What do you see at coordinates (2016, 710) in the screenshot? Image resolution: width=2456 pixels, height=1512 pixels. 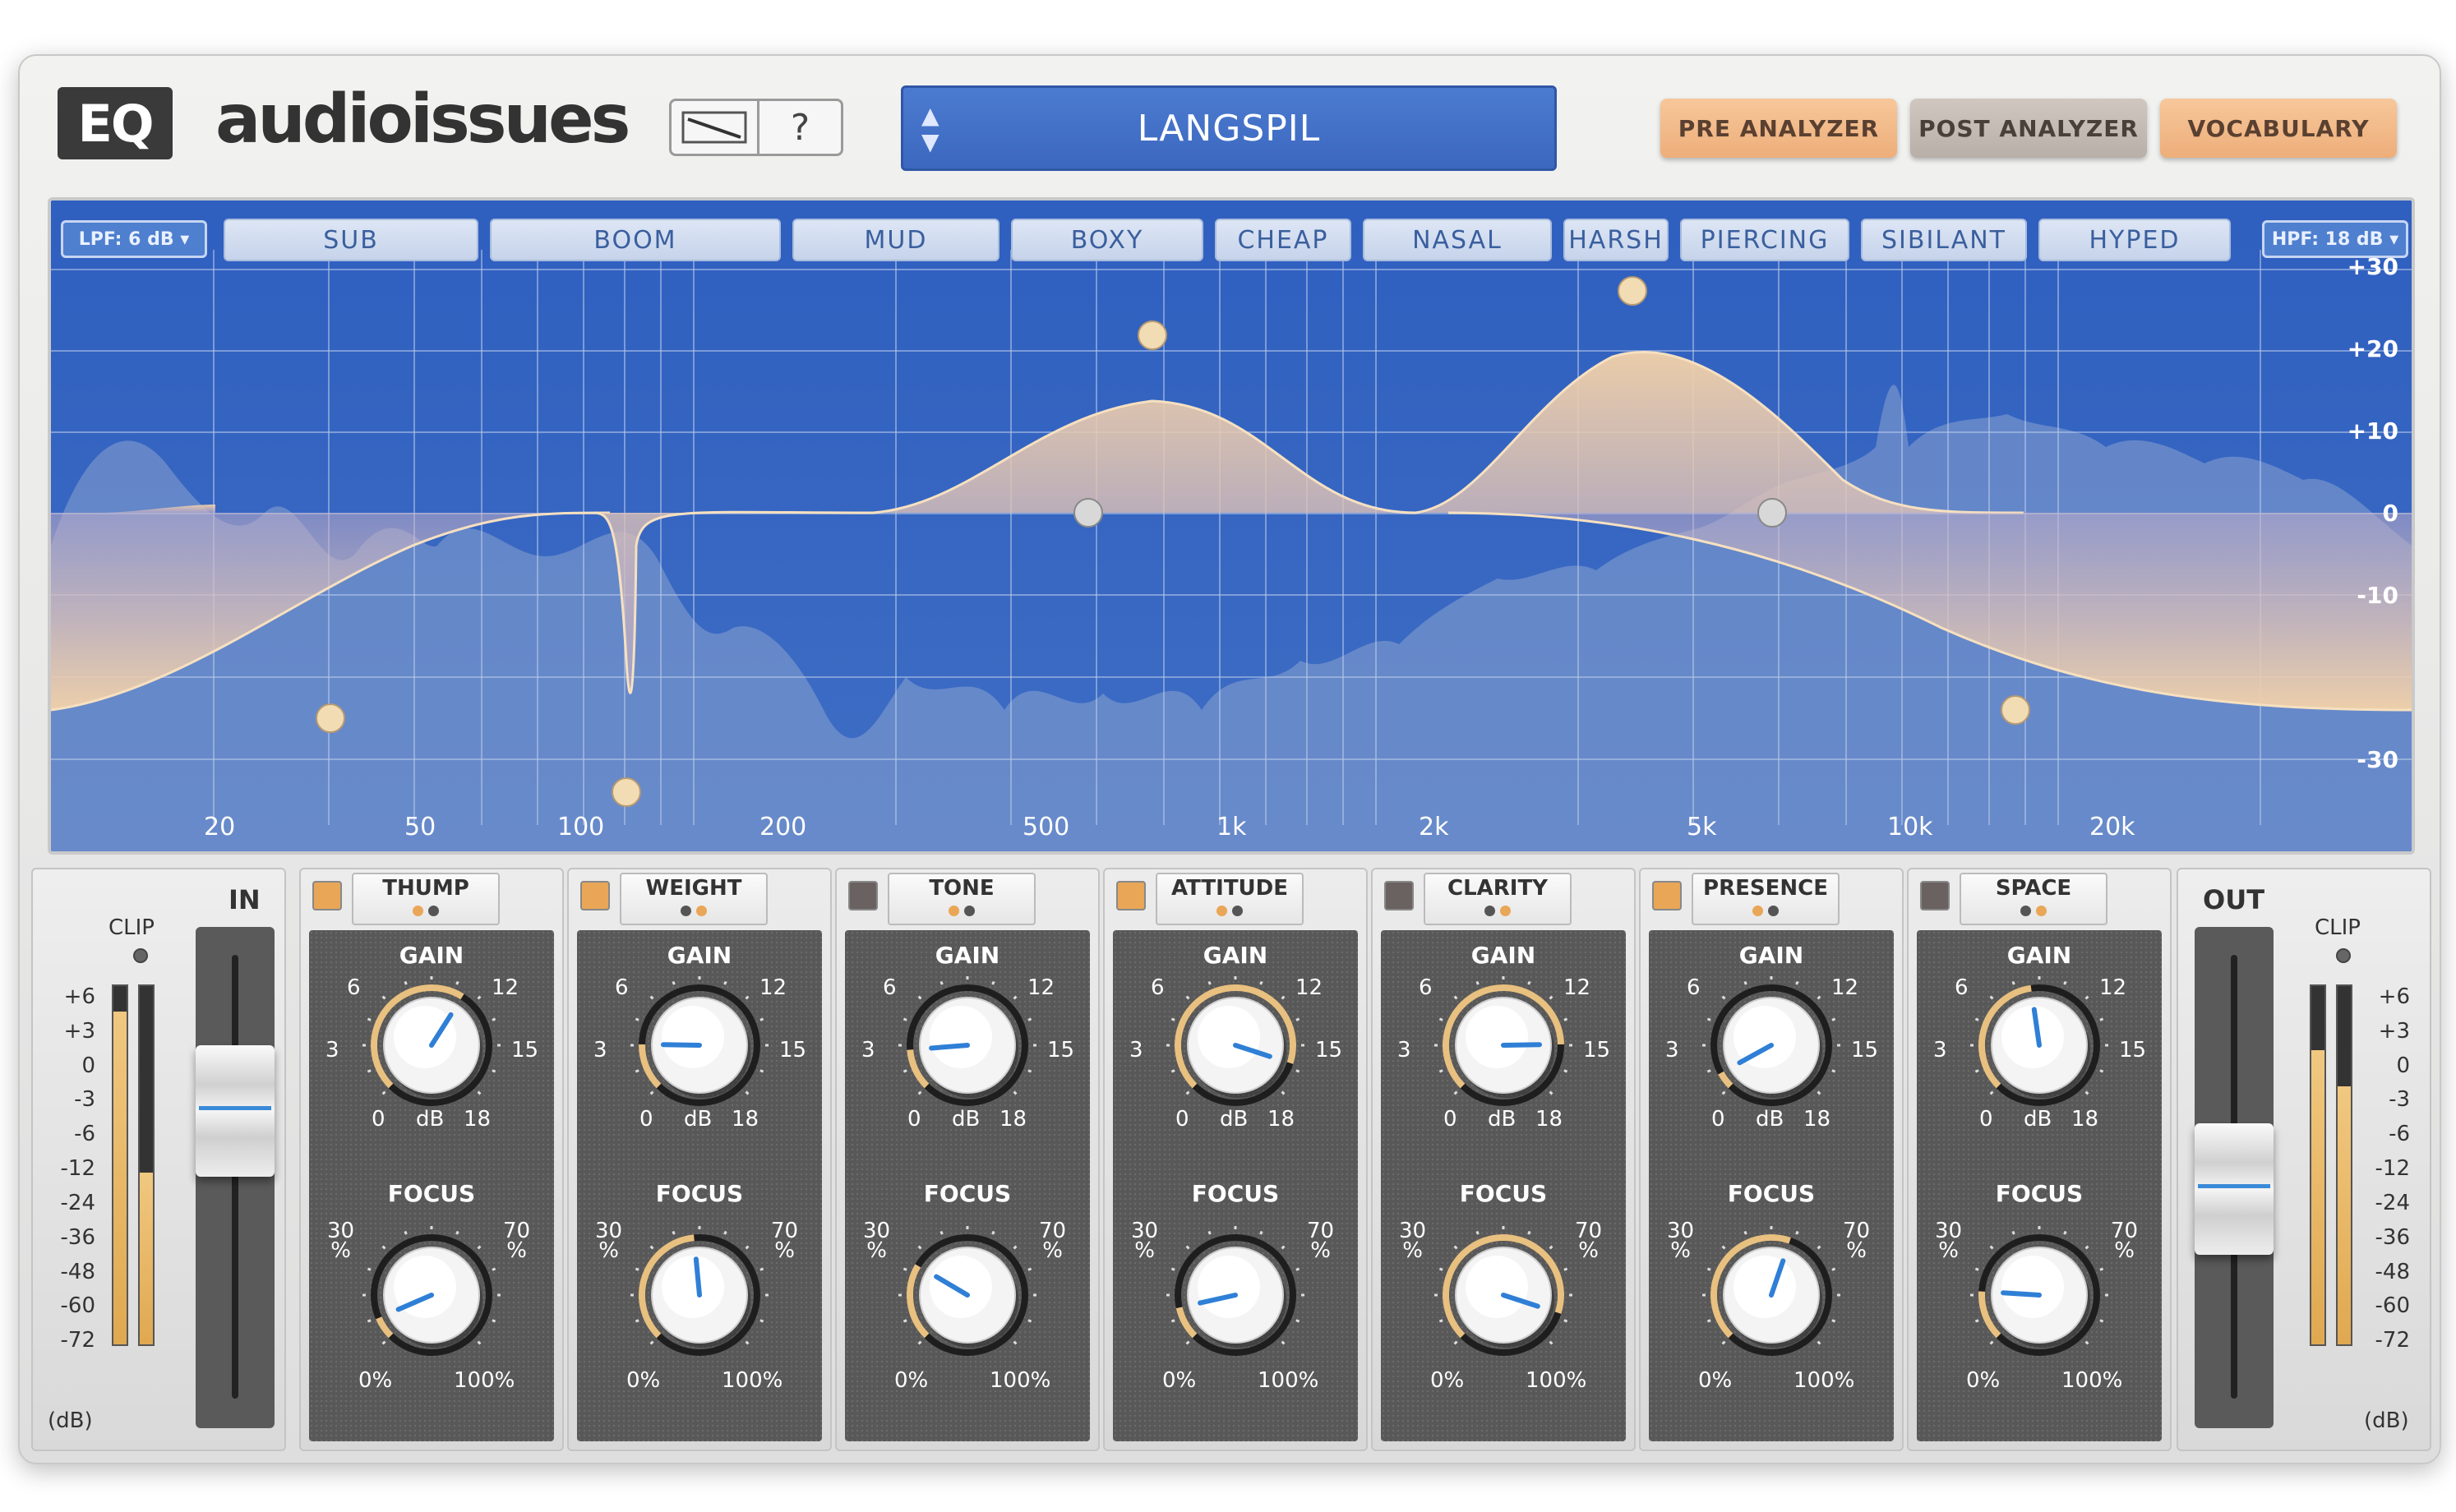 I see `band-handle-space` at bounding box center [2016, 710].